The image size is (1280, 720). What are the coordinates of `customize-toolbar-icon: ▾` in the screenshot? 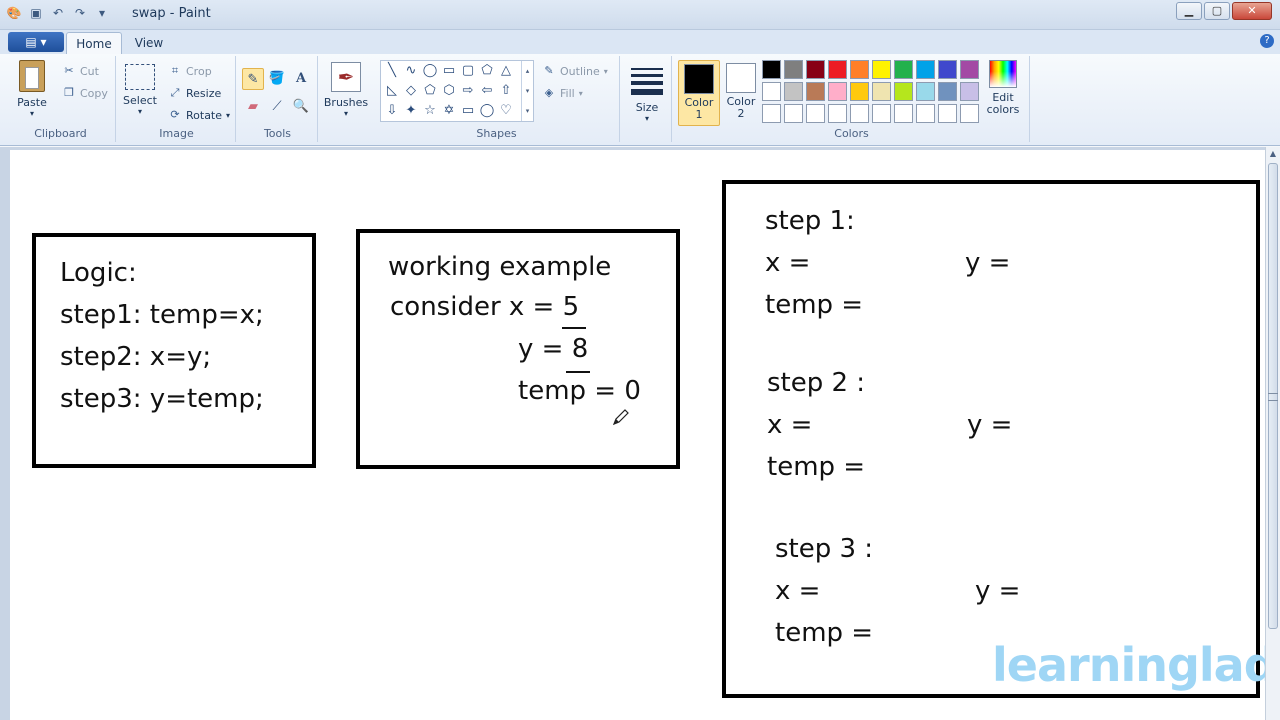 It's located at (102, 13).